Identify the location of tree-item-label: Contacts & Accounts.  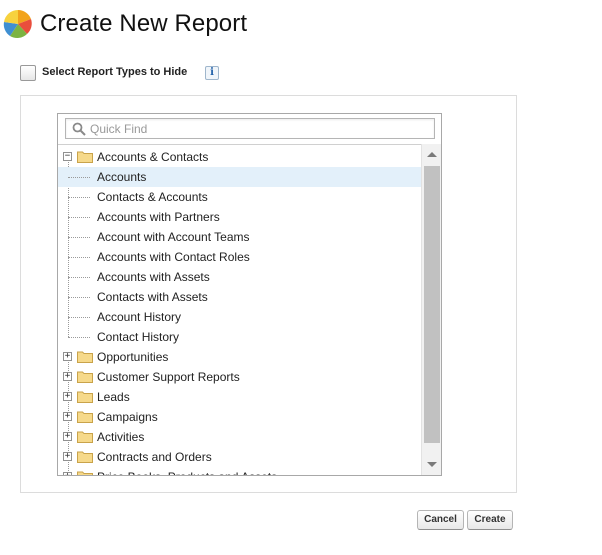
(152, 197).